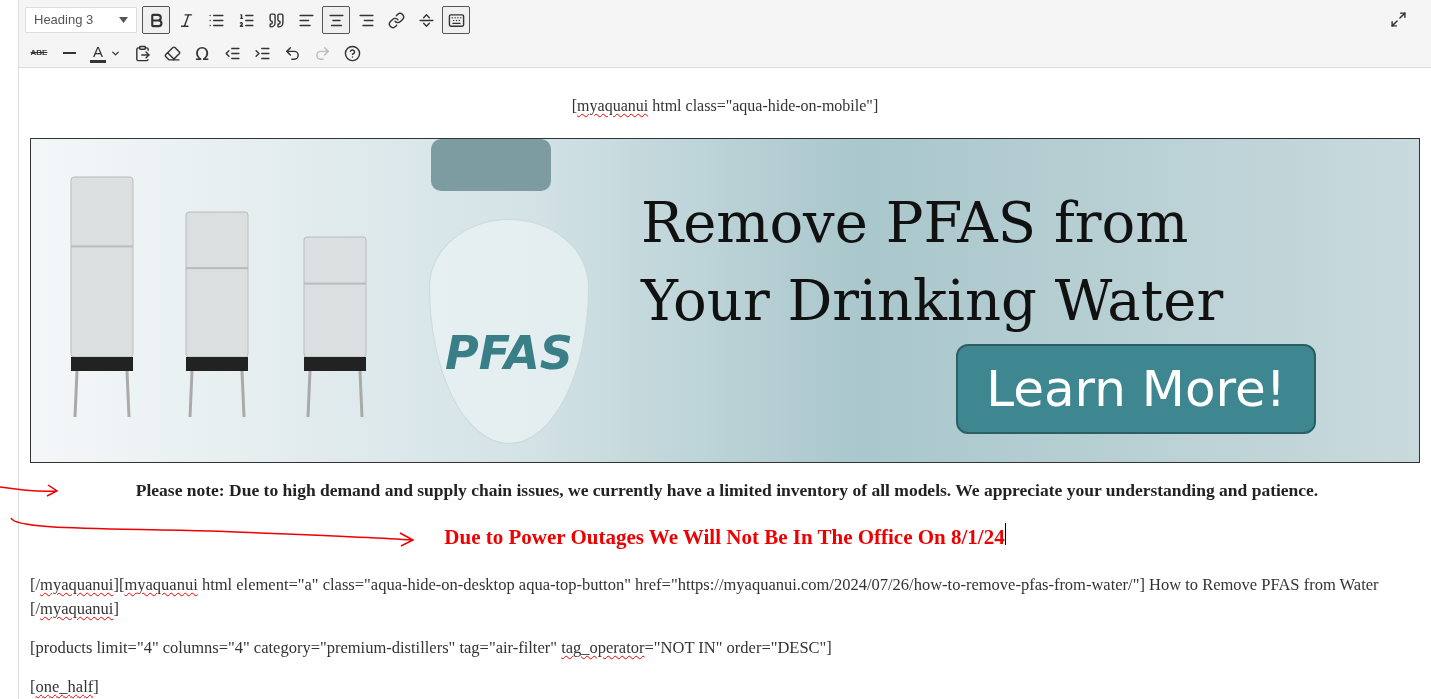 This screenshot has height=699, width=1431. Describe the element at coordinates (246, 20) in the screenshot. I see `numbered-list-icon` at that location.